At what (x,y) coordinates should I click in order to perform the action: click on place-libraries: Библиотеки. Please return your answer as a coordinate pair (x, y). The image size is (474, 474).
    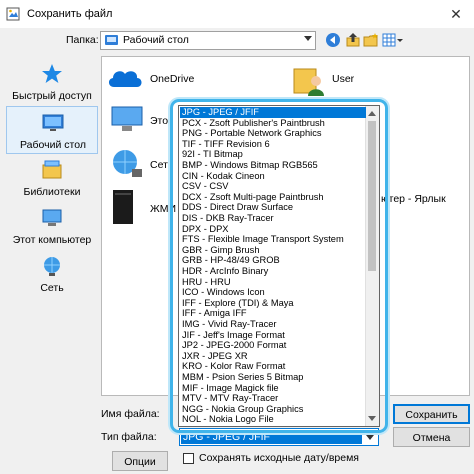
    Looking at the image, I should click on (52, 178).